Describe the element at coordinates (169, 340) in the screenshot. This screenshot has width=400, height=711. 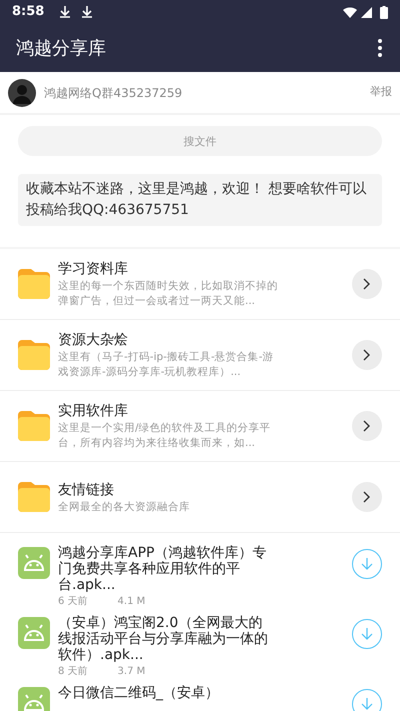
I see `folder-title: 资源大杂烩` at that location.